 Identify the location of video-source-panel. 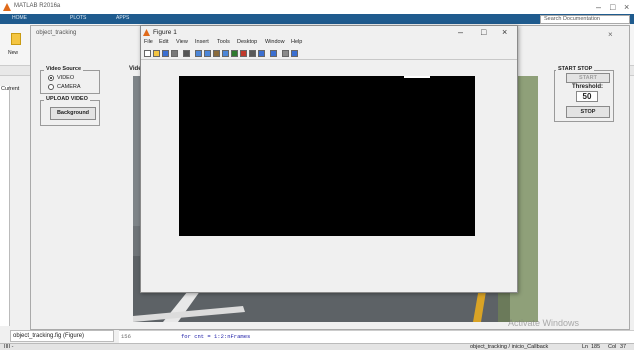
(70, 82).